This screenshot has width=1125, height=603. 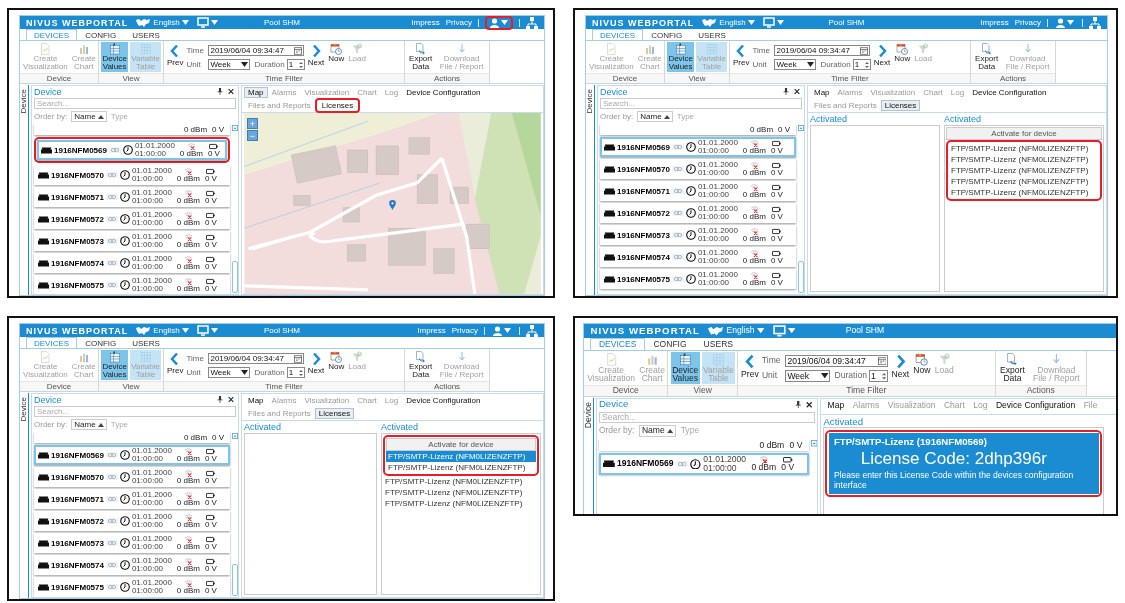 What do you see at coordinates (132, 175) in the screenshot?
I see `device-card: 1916NFM0570 01.01.2000 01:00:00 0 dBm 0 V` at bounding box center [132, 175].